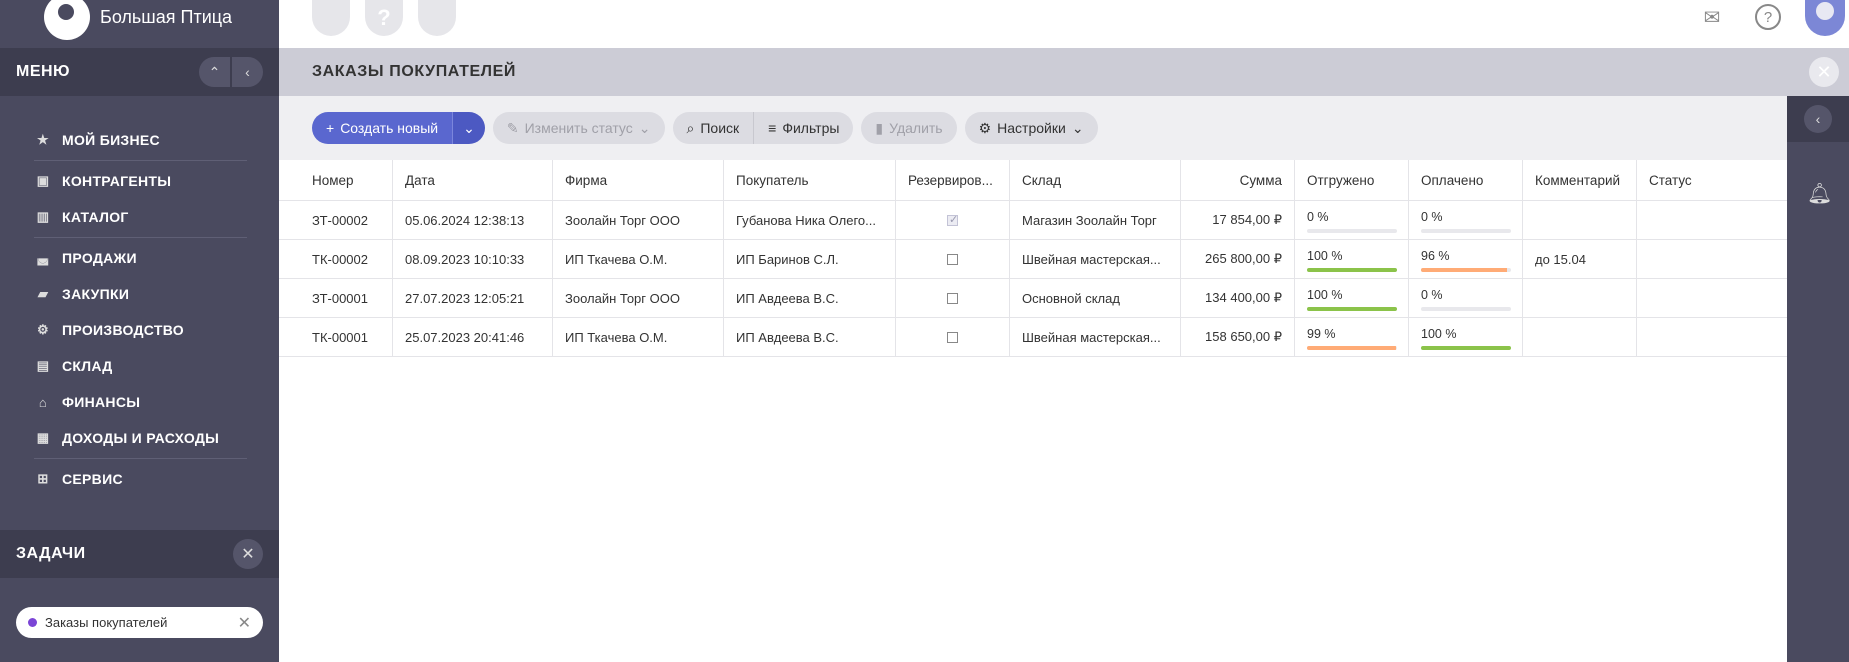 The width and height of the screenshot is (1849, 662). What do you see at coordinates (810, 180) in the screenshot?
I see `column-header: Покупатель` at bounding box center [810, 180].